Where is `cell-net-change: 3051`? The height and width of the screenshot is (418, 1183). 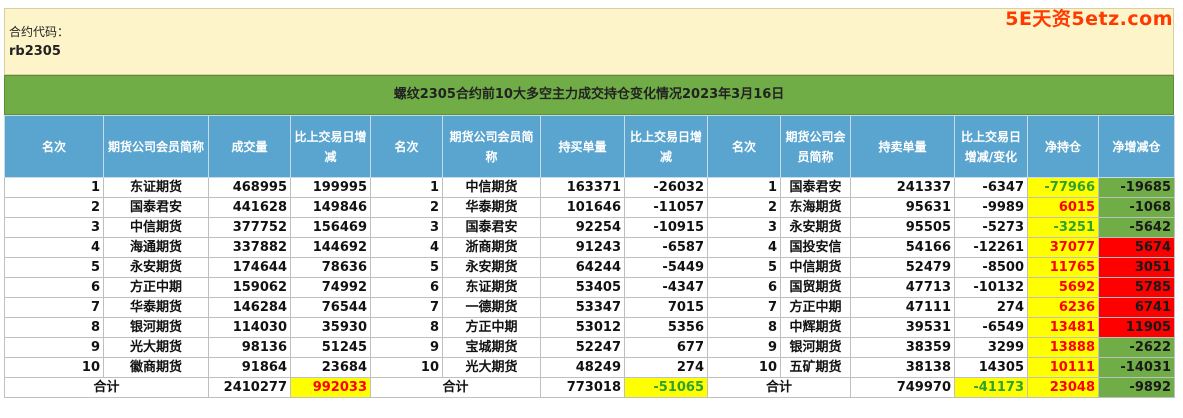 cell-net-change: 3051 is located at coordinates (1136, 267).